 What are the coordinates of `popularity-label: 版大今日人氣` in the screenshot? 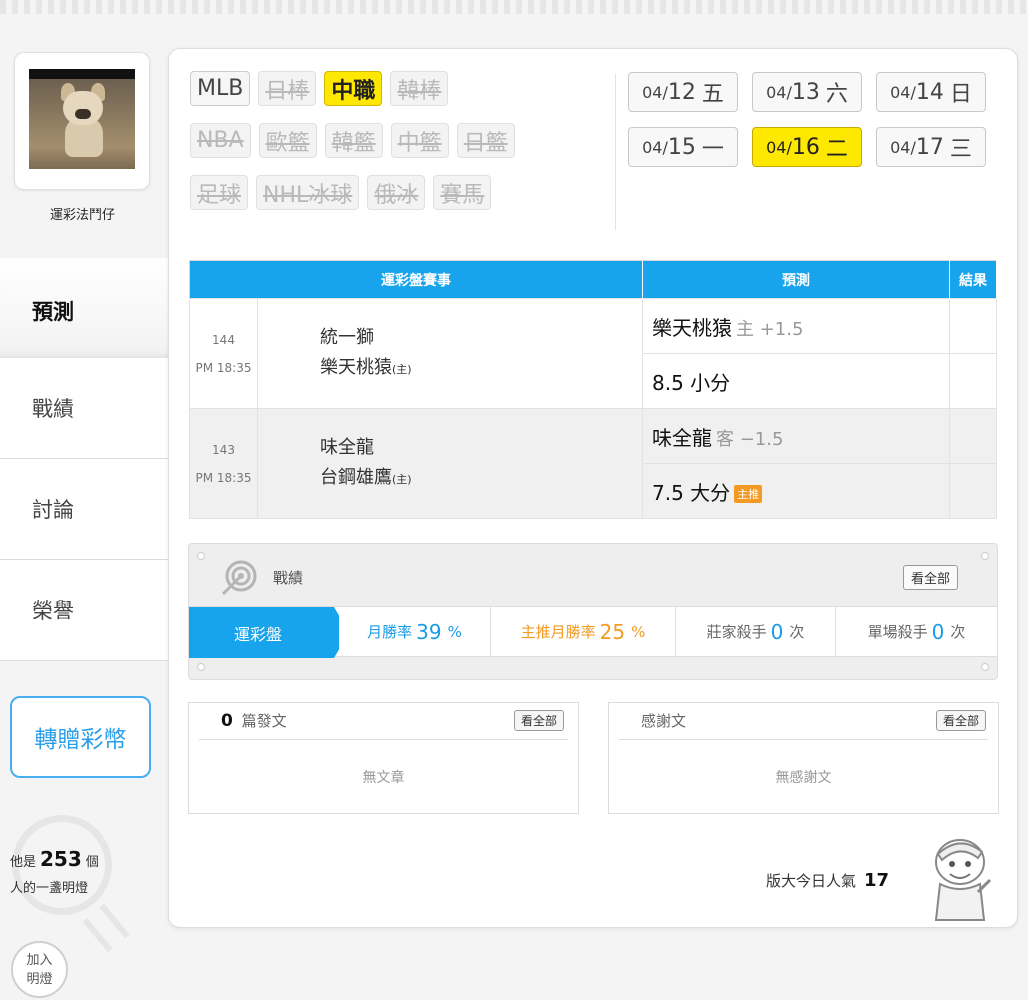 It's located at (811, 881).